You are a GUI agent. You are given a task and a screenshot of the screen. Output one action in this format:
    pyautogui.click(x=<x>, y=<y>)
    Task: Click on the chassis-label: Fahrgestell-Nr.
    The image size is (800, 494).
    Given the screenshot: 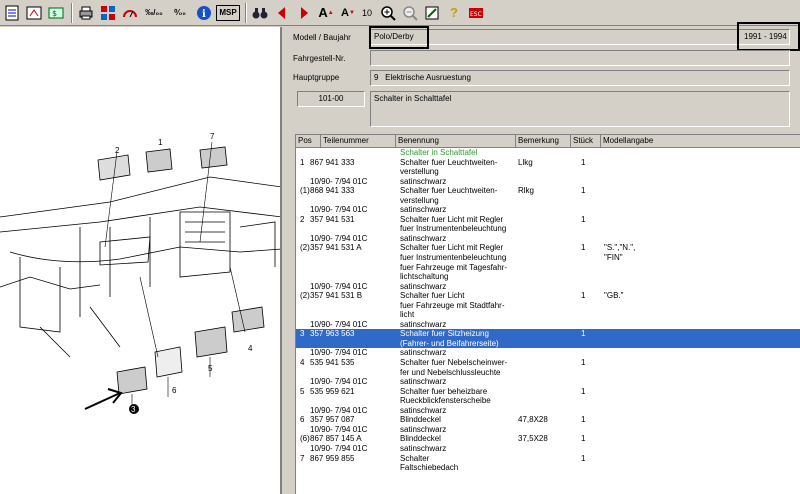 What is the action you would take?
    pyautogui.click(x=319, y=58)
    